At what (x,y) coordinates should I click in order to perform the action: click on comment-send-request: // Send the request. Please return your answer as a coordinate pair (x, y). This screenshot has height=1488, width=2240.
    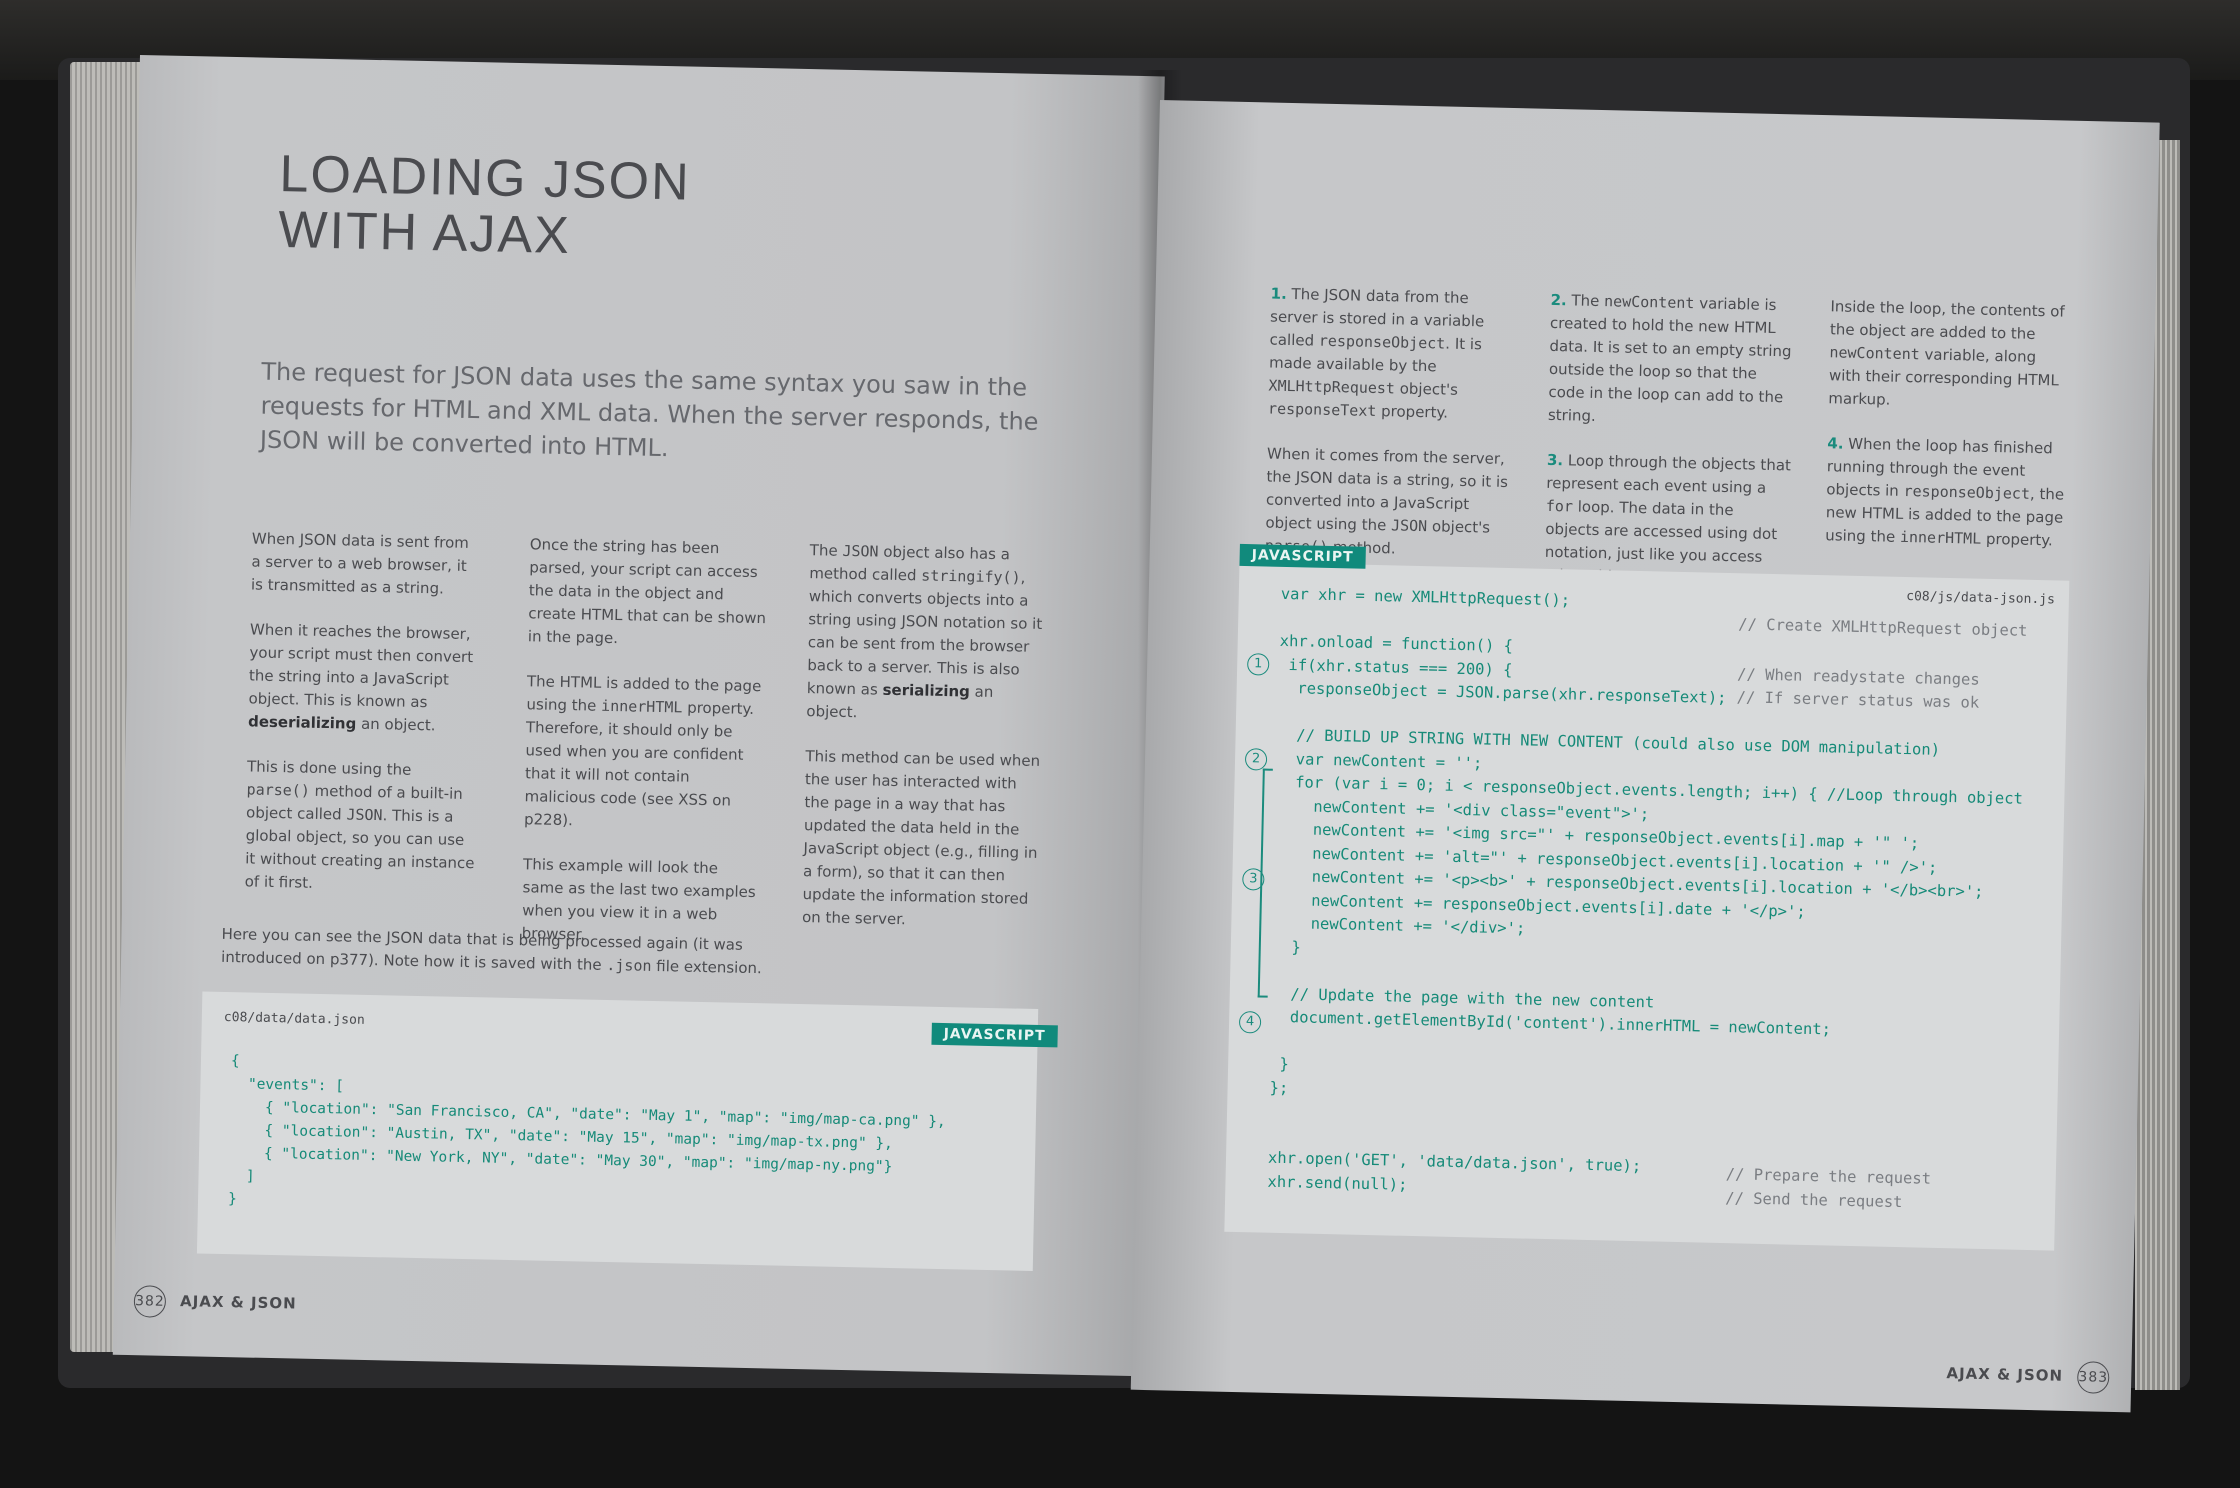
    Looking at the image, I should click on (1814, 1200).